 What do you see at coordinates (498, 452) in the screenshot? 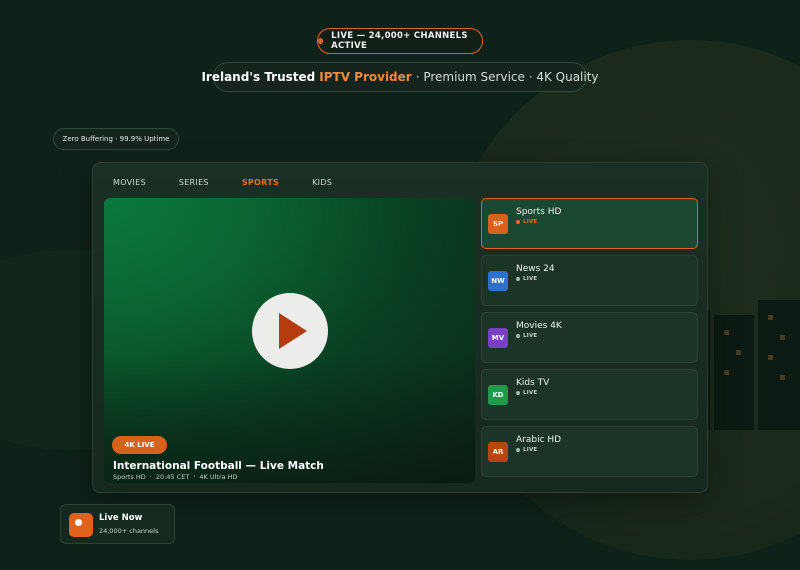
I see `channel-logo: AR` at bounding box center [498, 452].